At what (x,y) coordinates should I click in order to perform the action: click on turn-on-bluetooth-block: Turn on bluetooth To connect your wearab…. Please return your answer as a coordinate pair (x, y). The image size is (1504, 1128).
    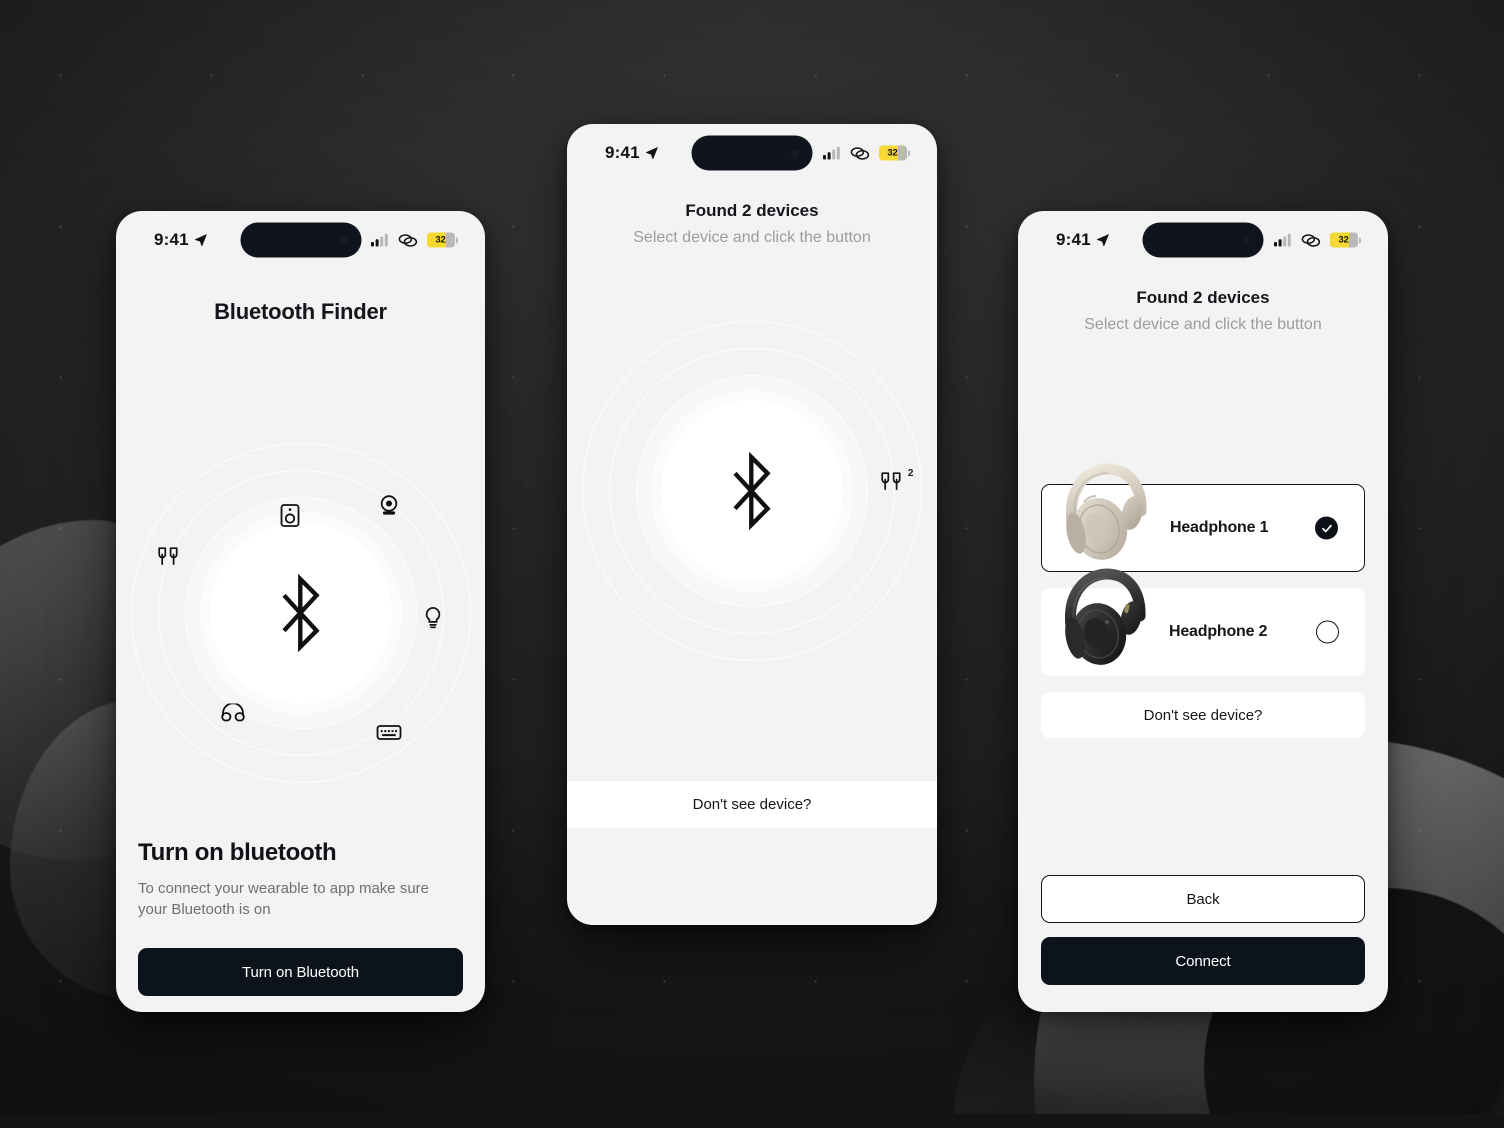
    Looking at the image, I should click on (300, 917).